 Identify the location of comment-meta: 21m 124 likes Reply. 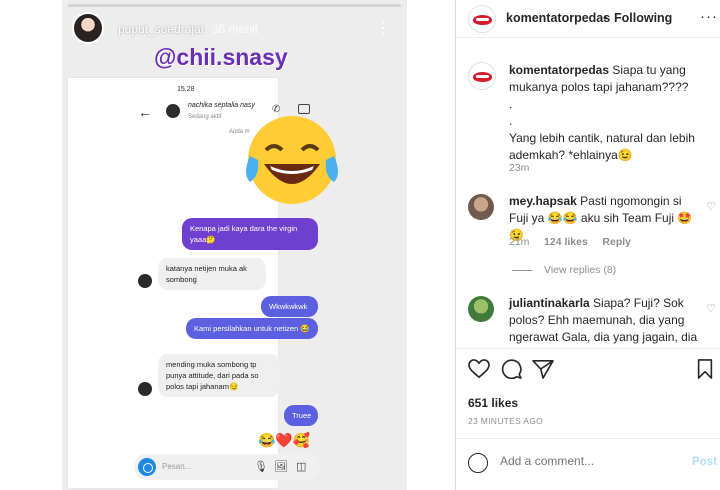
(570, 242).